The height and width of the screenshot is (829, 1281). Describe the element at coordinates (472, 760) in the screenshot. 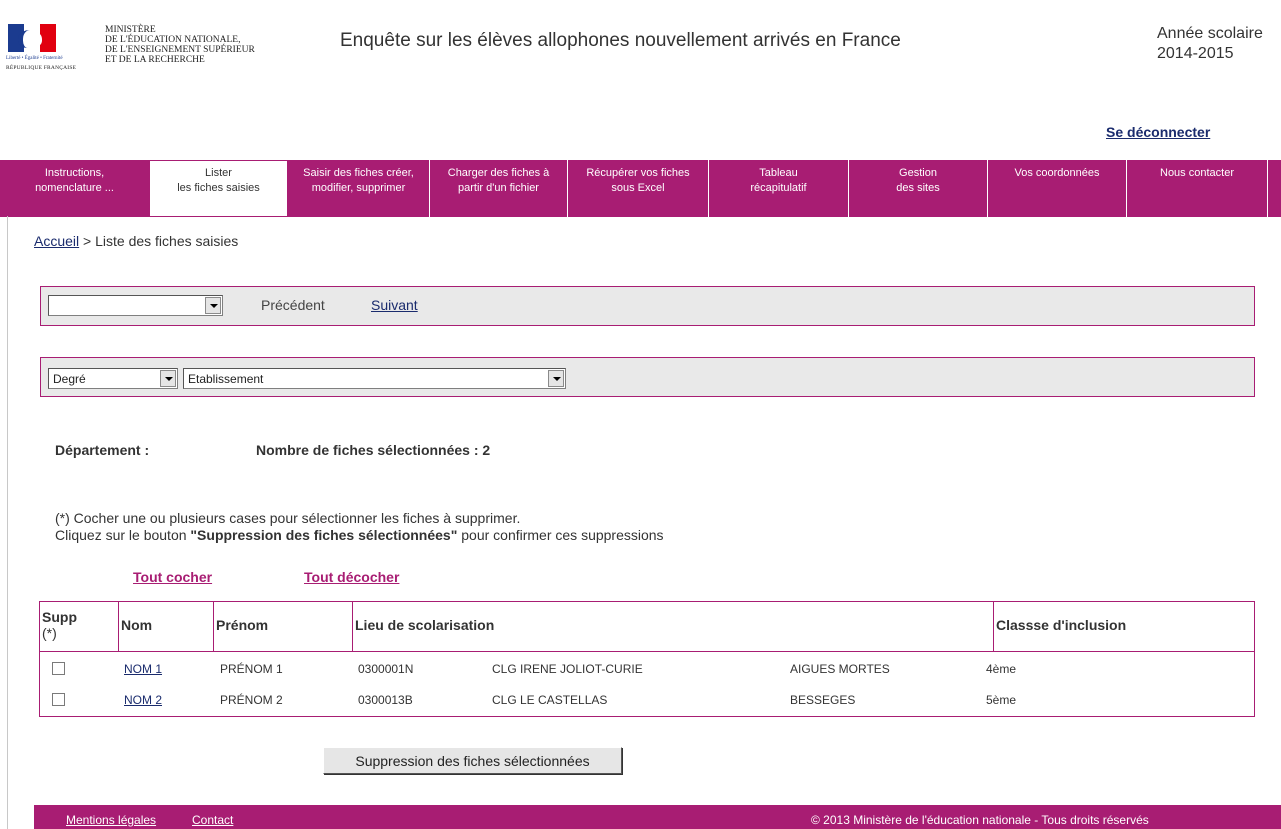

I see `delete-selected-button: Suppression des fiches sélectionnées` at that location.